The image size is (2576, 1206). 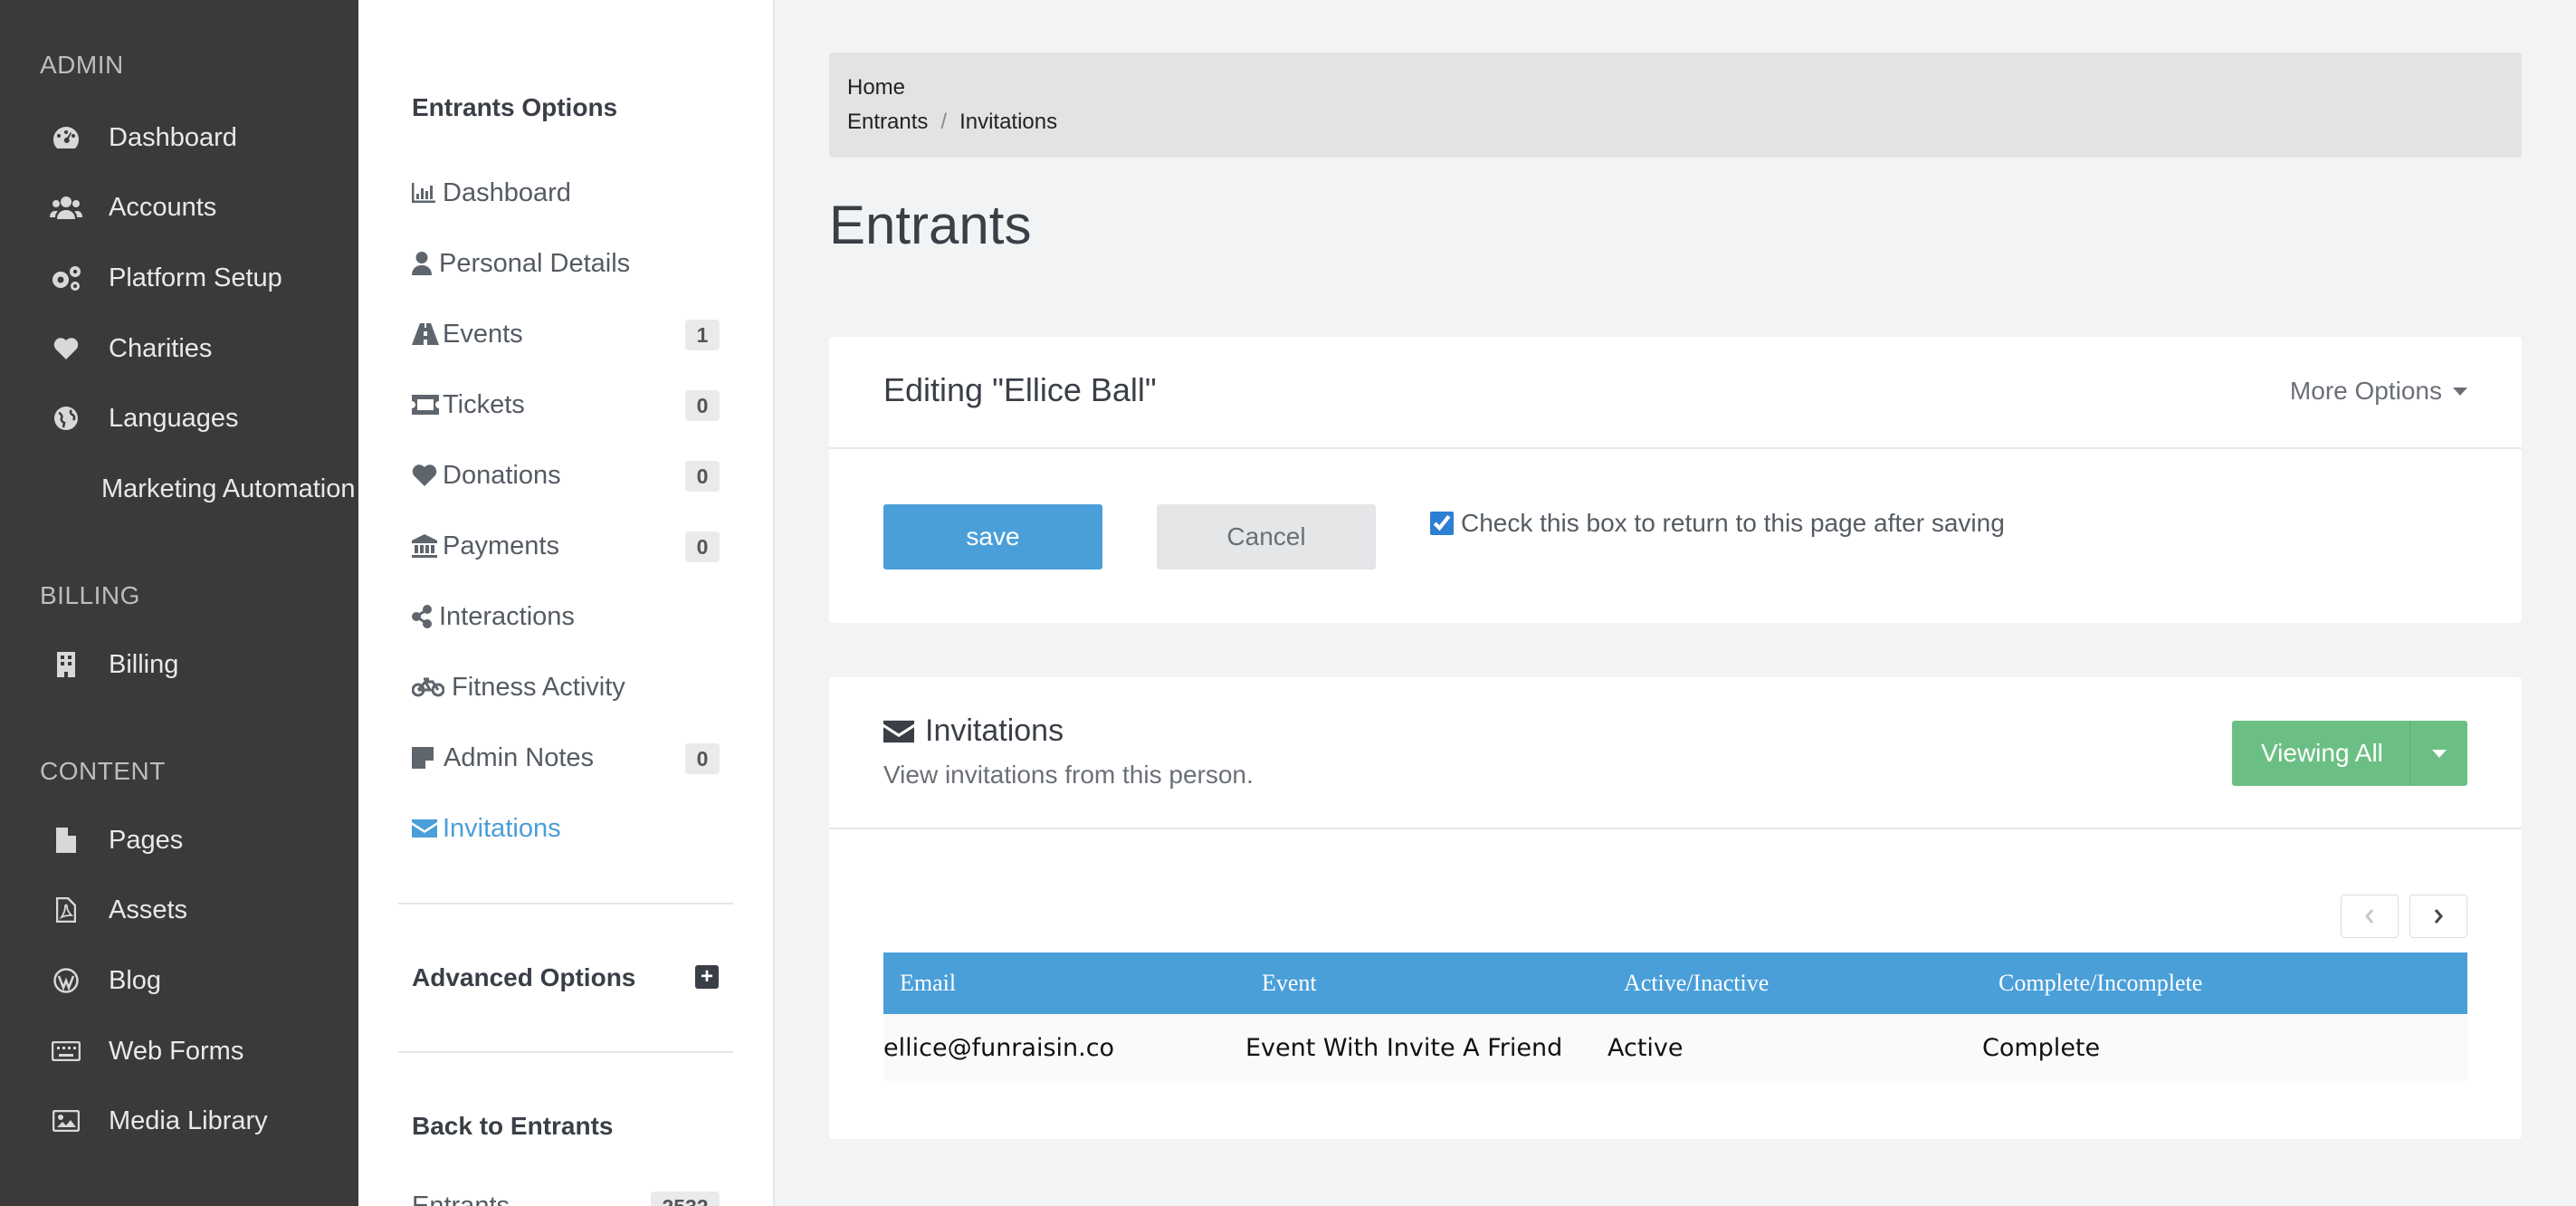 I want to click on sidebar-item-charities: Charities, so click(x=130, y=348).